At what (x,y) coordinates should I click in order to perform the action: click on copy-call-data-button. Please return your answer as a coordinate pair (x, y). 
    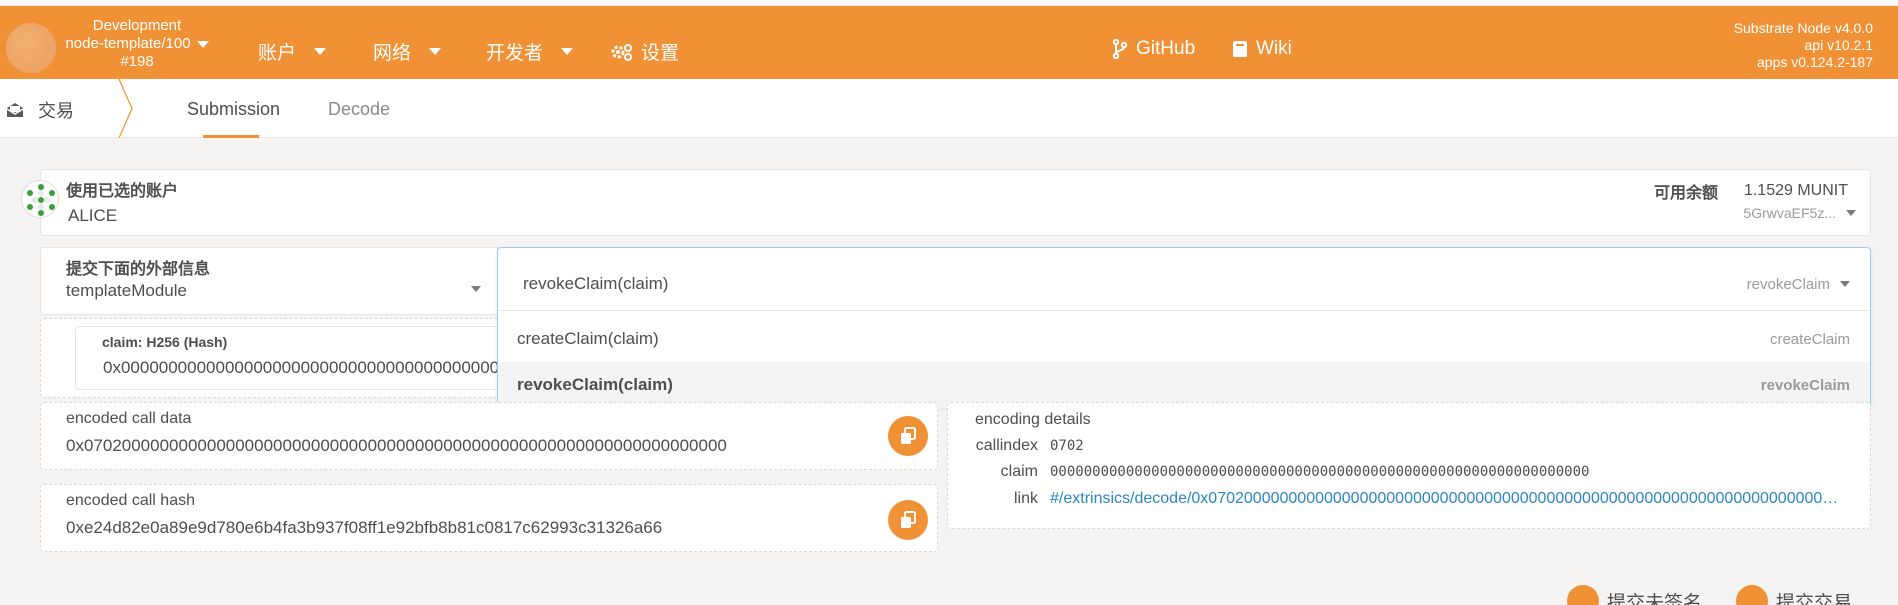
    Looking at the image, I should click on (908, 436).